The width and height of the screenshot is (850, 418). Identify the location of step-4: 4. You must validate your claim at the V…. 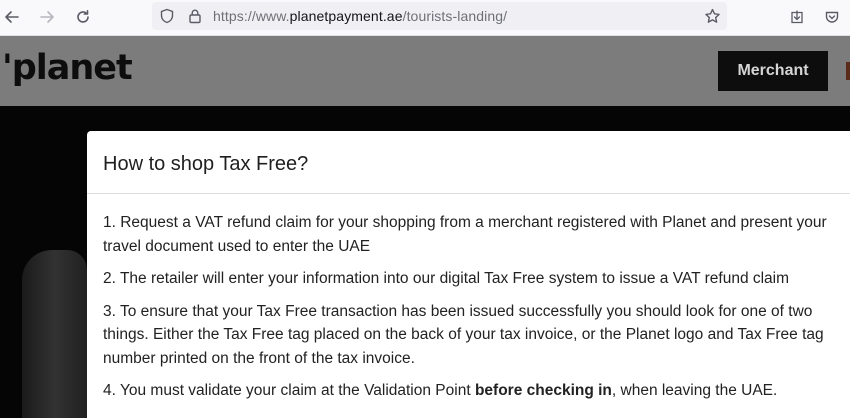
(476, 391).